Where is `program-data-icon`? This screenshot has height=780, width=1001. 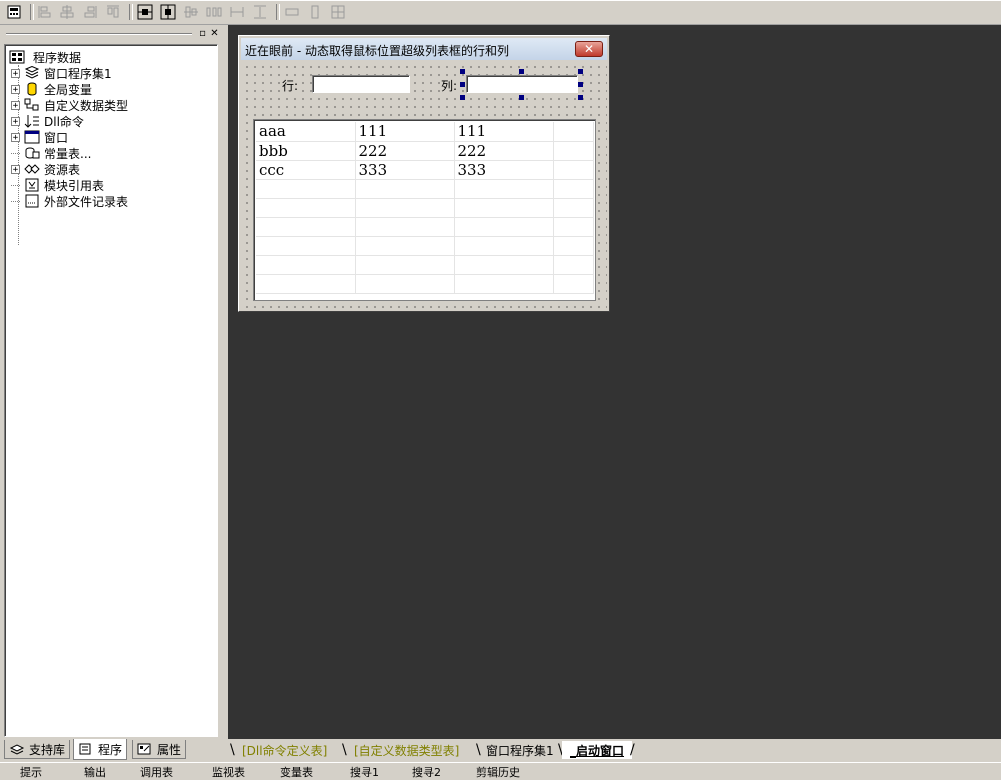
program-data-icon is located at coordinates (17, 57).